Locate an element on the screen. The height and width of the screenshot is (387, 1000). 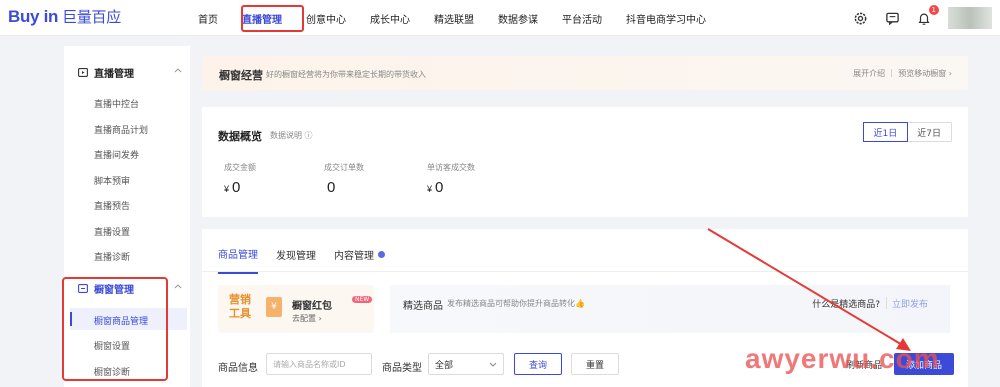
date-range-toggle: 近1日 近7日 is located at coordinates (907, 132).